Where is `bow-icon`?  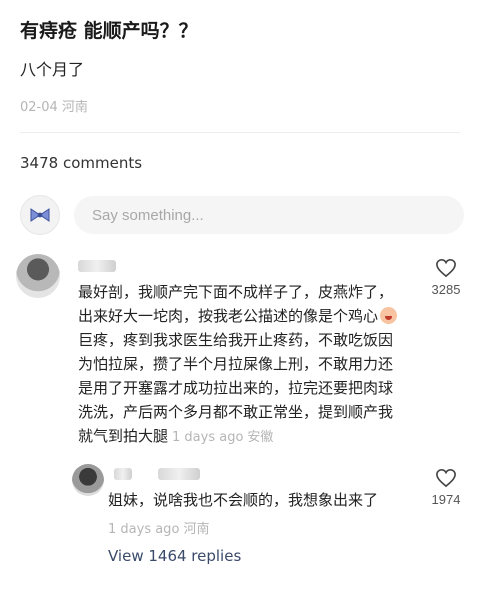 bow-icon is located at coordinates (40, 215).